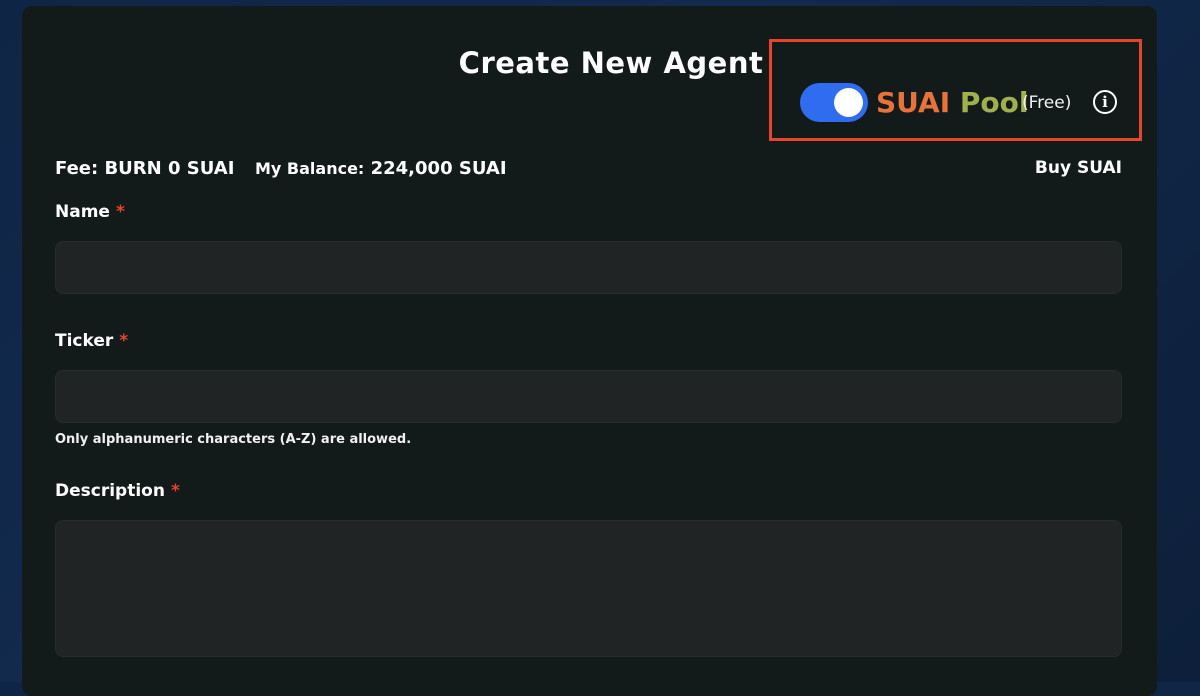  I want to click on name-label: Name *, so click(90, 212).